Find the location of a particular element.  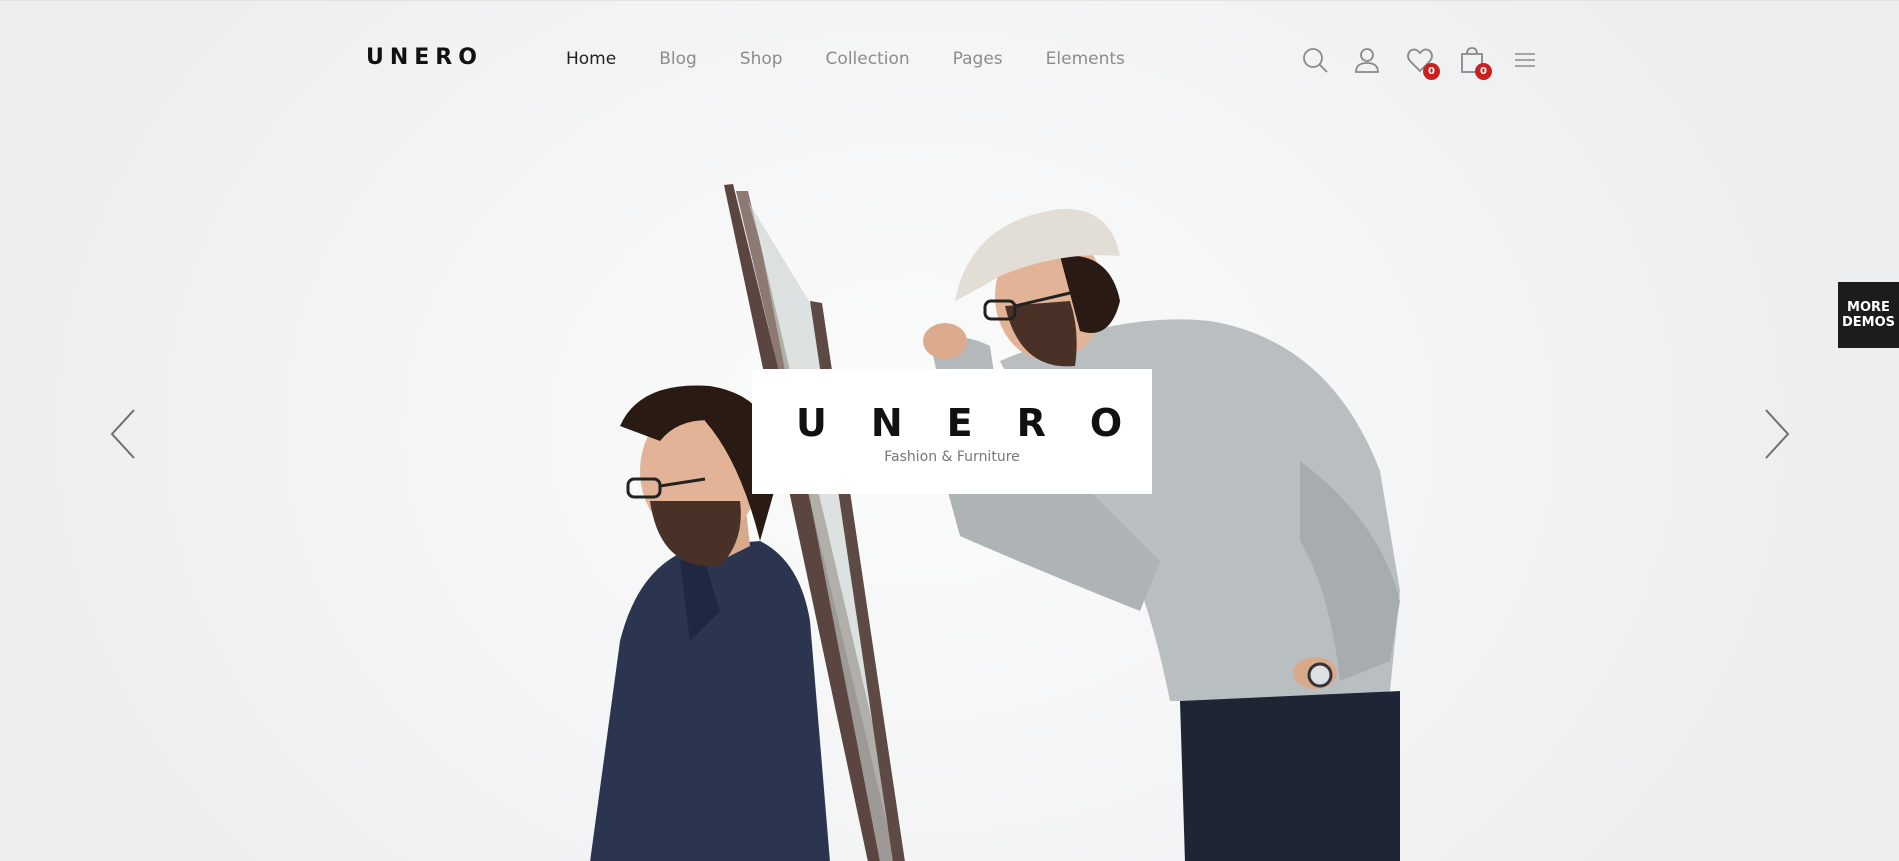

header-actions: 0 0 is located at coordinates (1420, 62).